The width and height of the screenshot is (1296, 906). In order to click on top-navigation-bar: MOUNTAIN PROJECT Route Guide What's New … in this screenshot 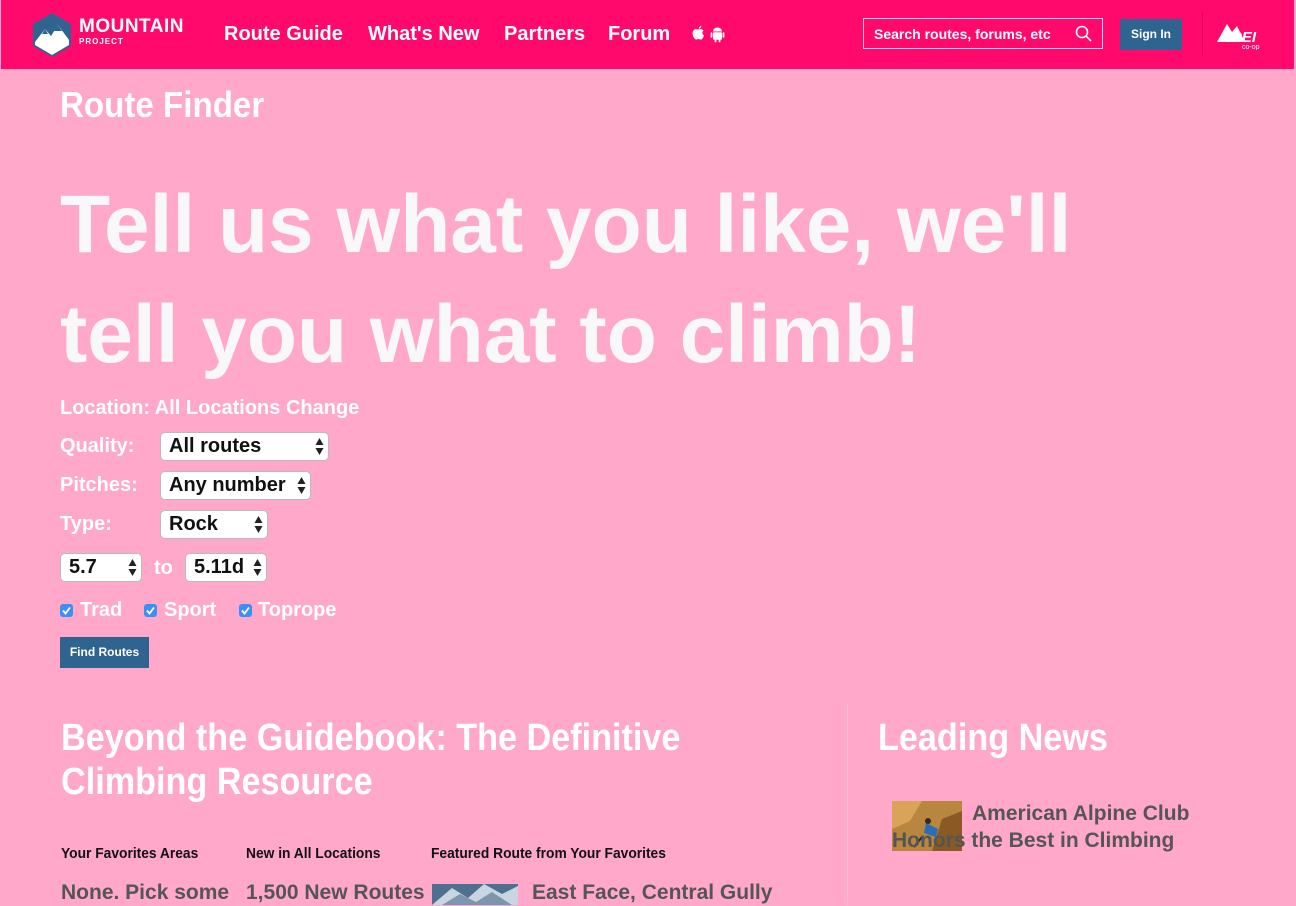, I will do `click(647, 34)`.